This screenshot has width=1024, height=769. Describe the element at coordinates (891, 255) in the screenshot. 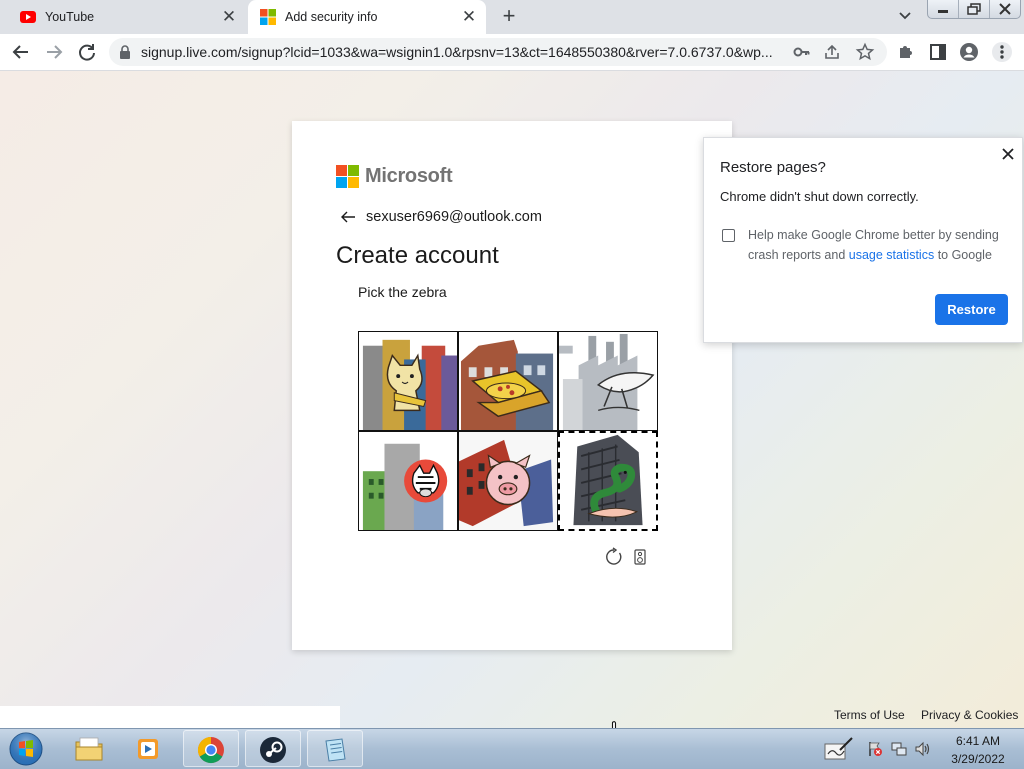

I see `usage-statistics-link: usage statistics` at that location.